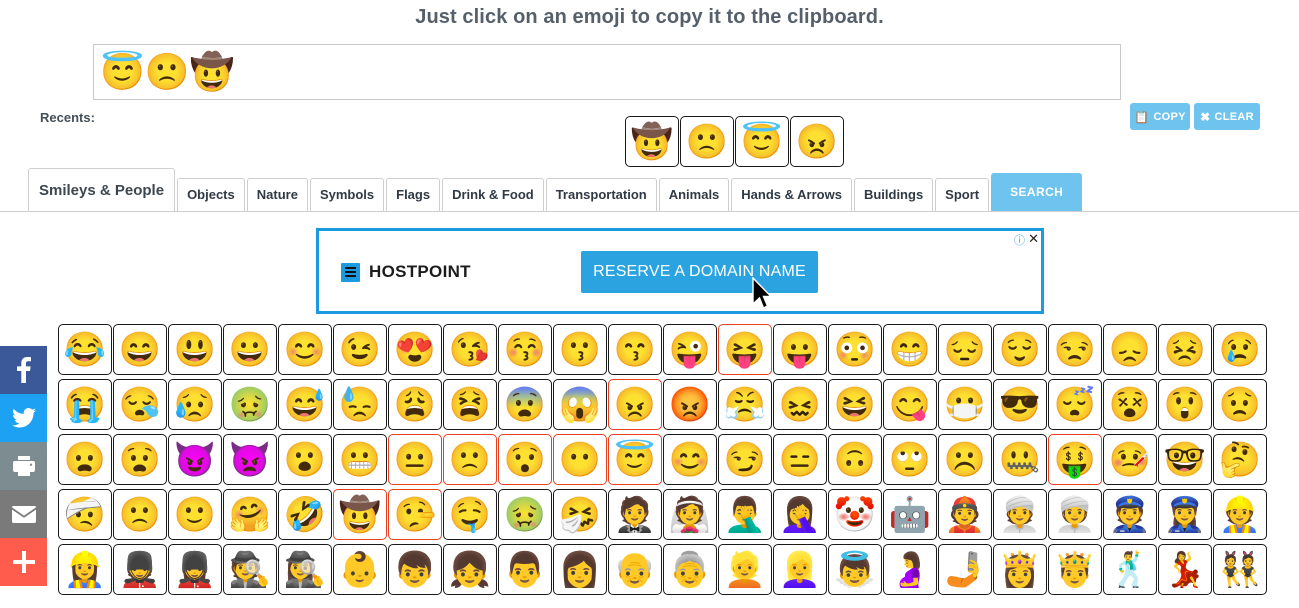 The image size is (1299, 608). Describe the element at coordinates (85, 459) in the screenshot. I see `emoji-cell: 😦` at that location.